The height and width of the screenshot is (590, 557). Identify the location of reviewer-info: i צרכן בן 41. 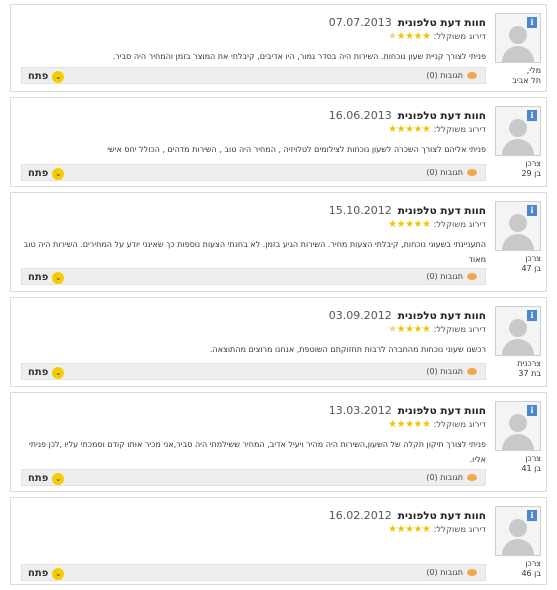
(518, 437).